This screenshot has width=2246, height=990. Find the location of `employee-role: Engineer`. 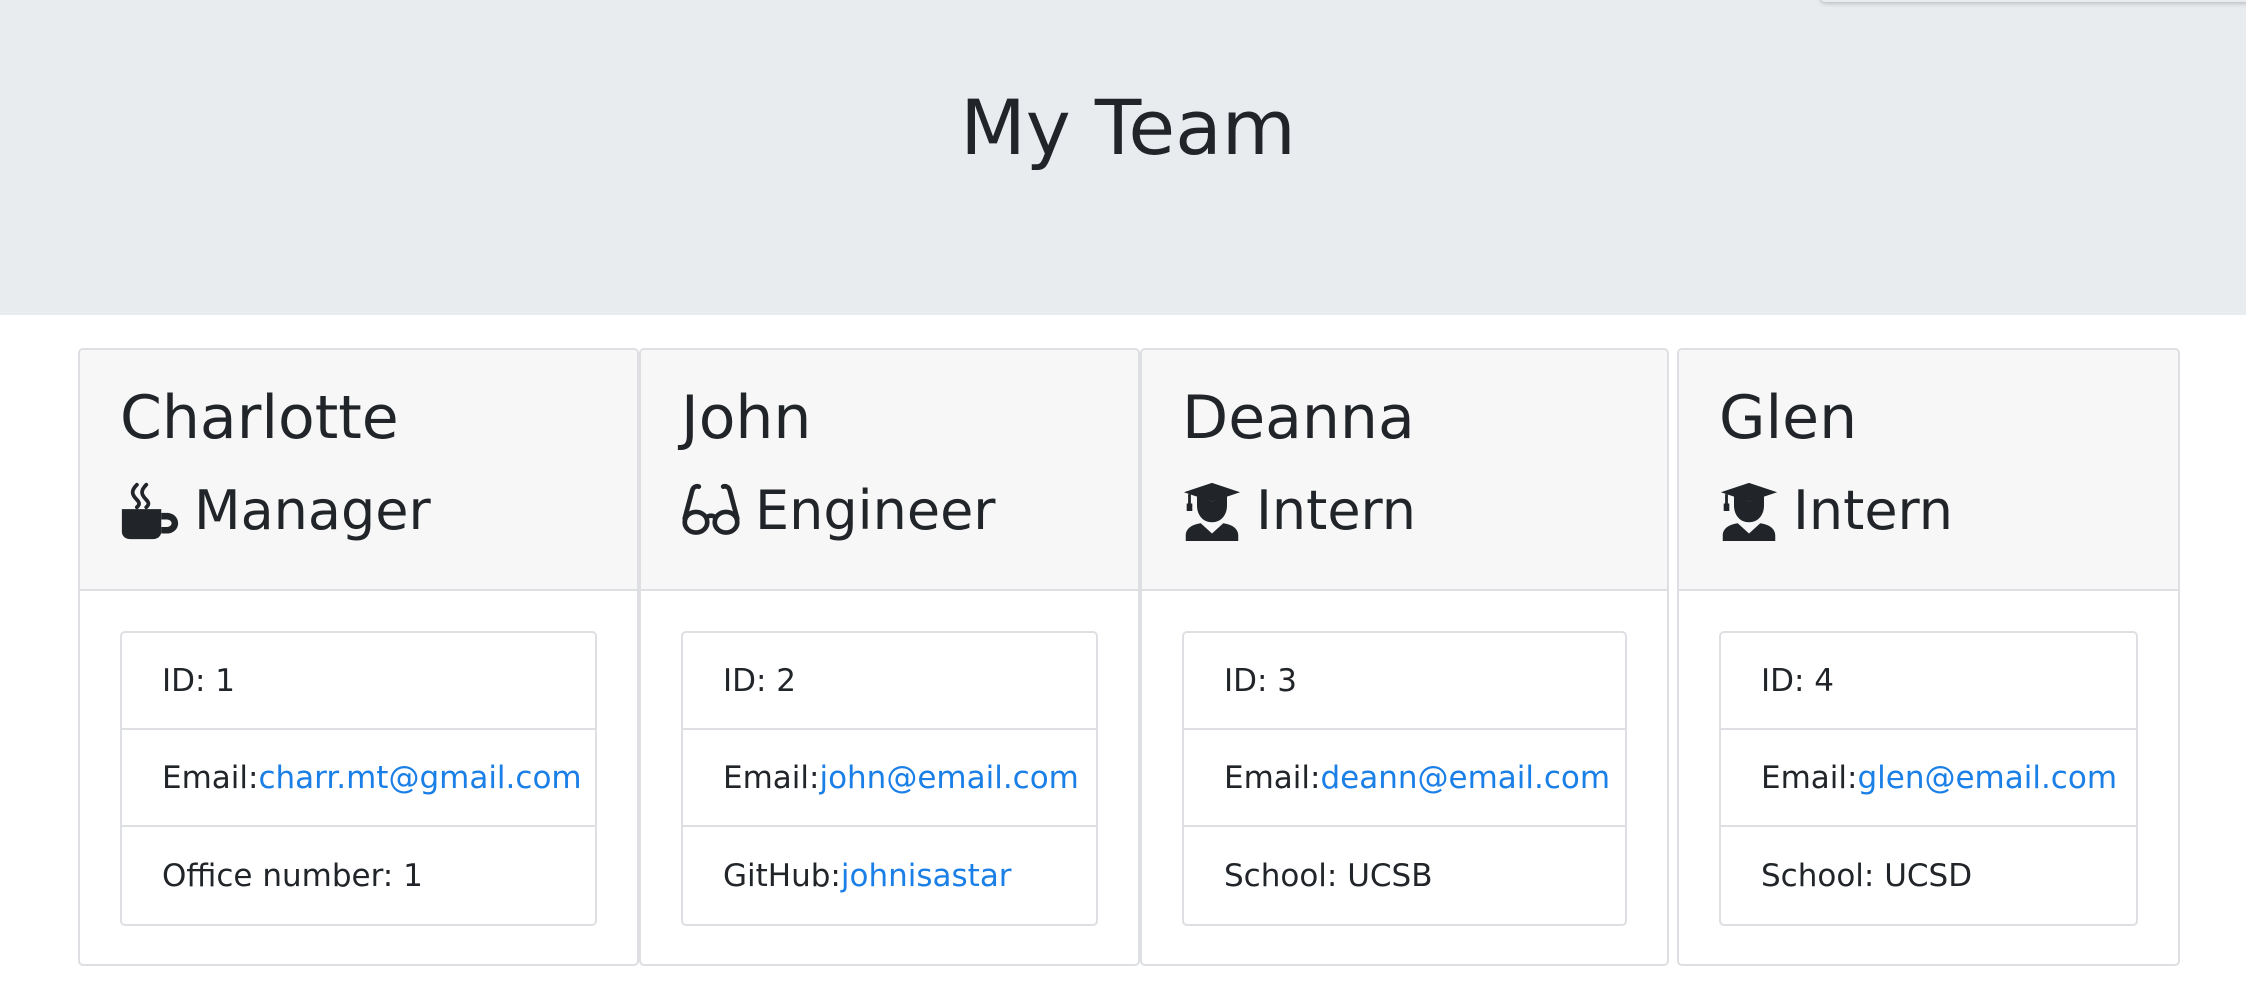

employee-role: Engineer is located at coordinates (838, 511).